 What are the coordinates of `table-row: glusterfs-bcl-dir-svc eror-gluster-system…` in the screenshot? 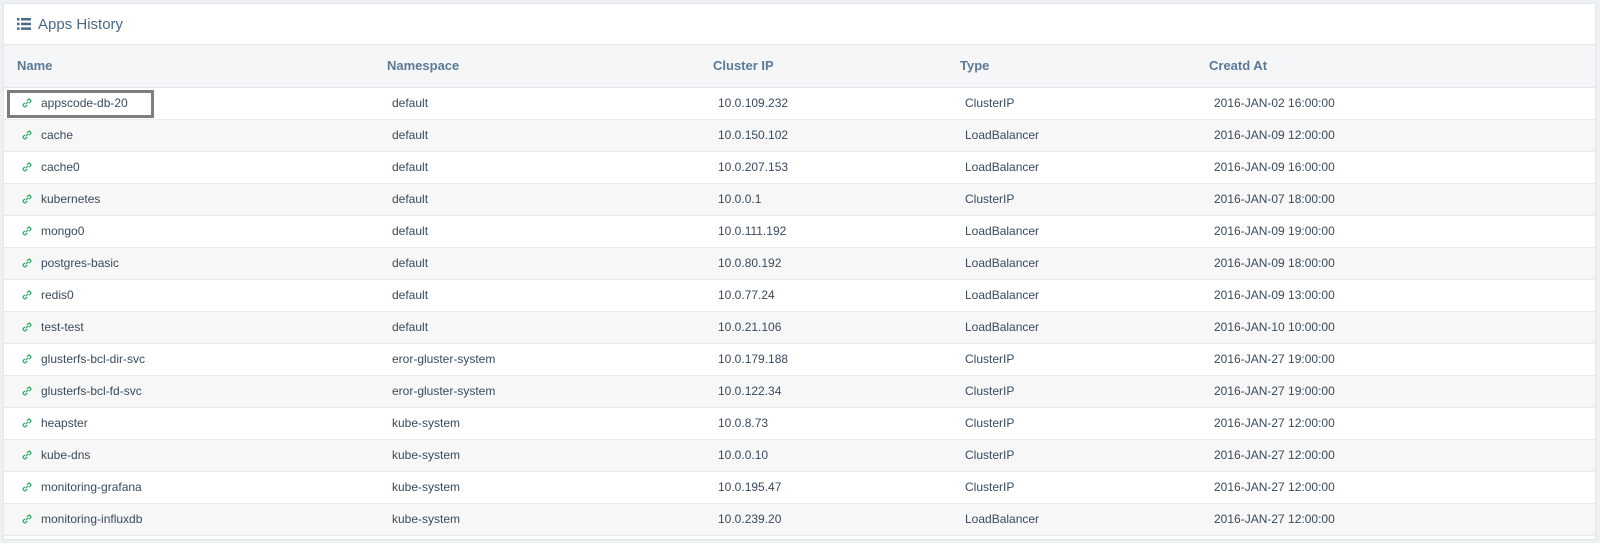 It's located at (799, 359).